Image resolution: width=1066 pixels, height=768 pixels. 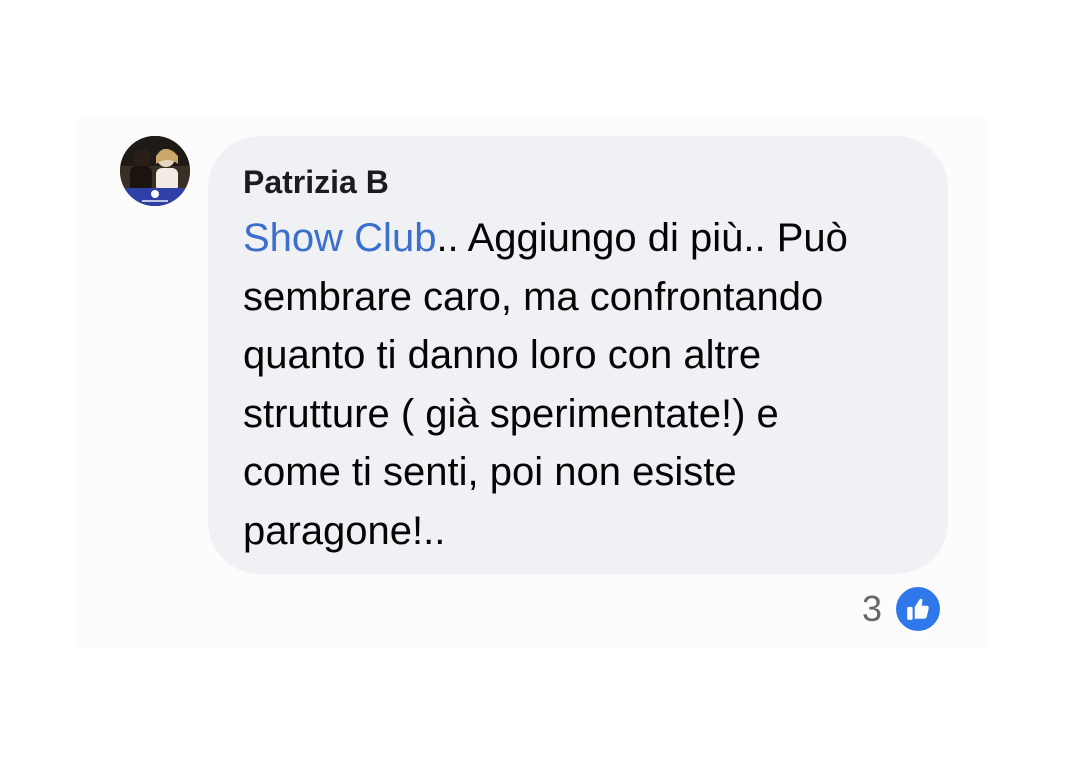 I want to click on comment-line: quanto ti danno loro con altre, so click(x=502, y=355).